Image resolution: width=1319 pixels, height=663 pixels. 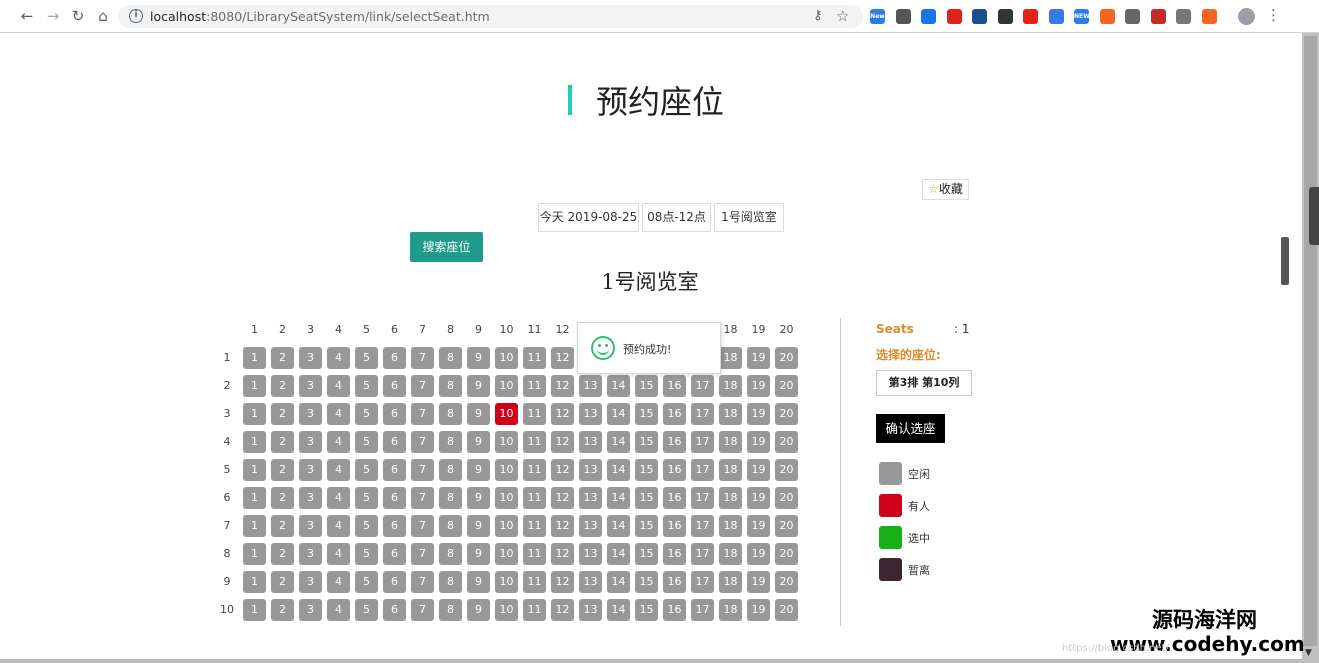 What do you see at coordinates (758, 358) in the screenshot?
I see `seat-r1-c19: 19` at bounding box center [758, 358].